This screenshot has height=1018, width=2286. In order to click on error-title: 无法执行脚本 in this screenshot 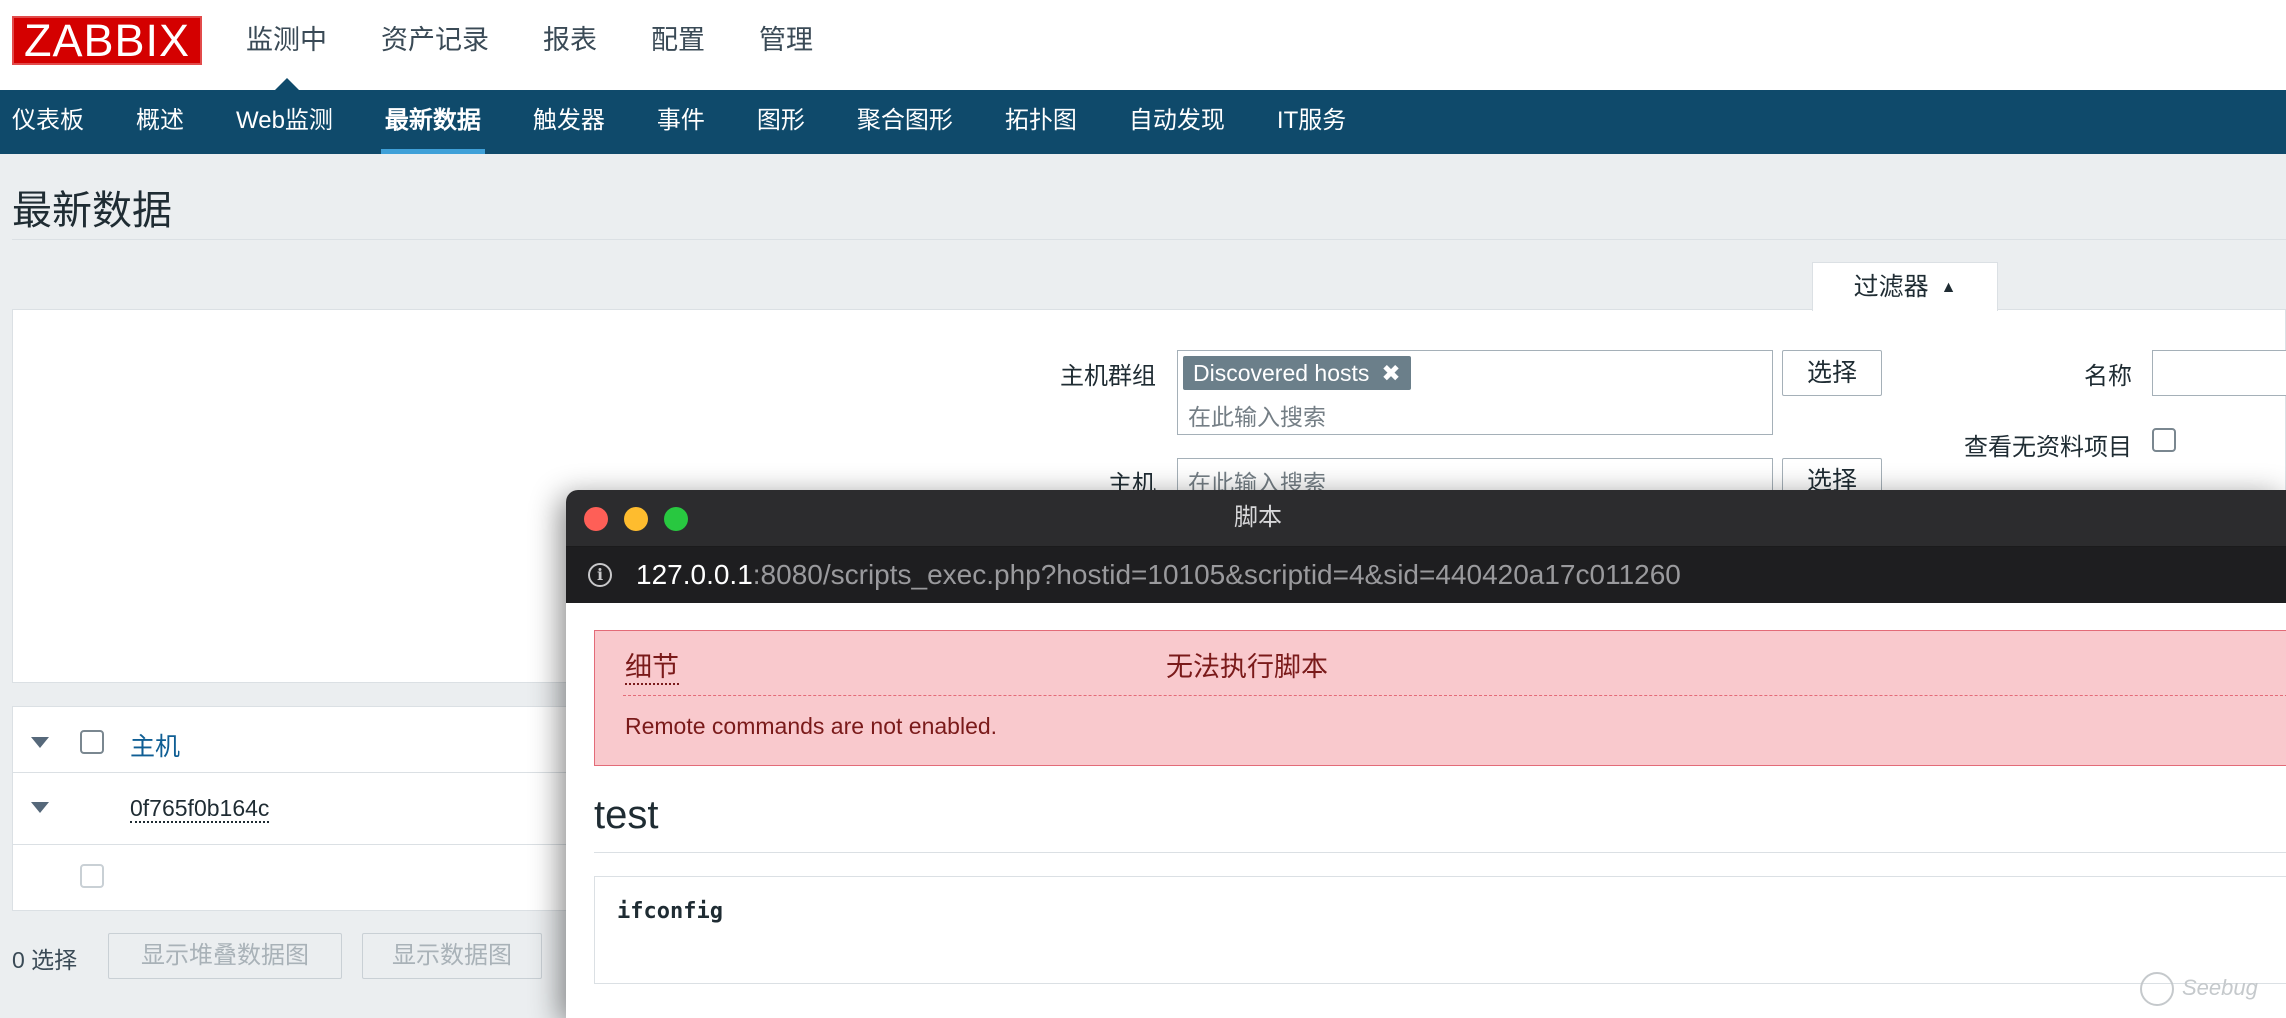, I will do `click(1247, 667)`.